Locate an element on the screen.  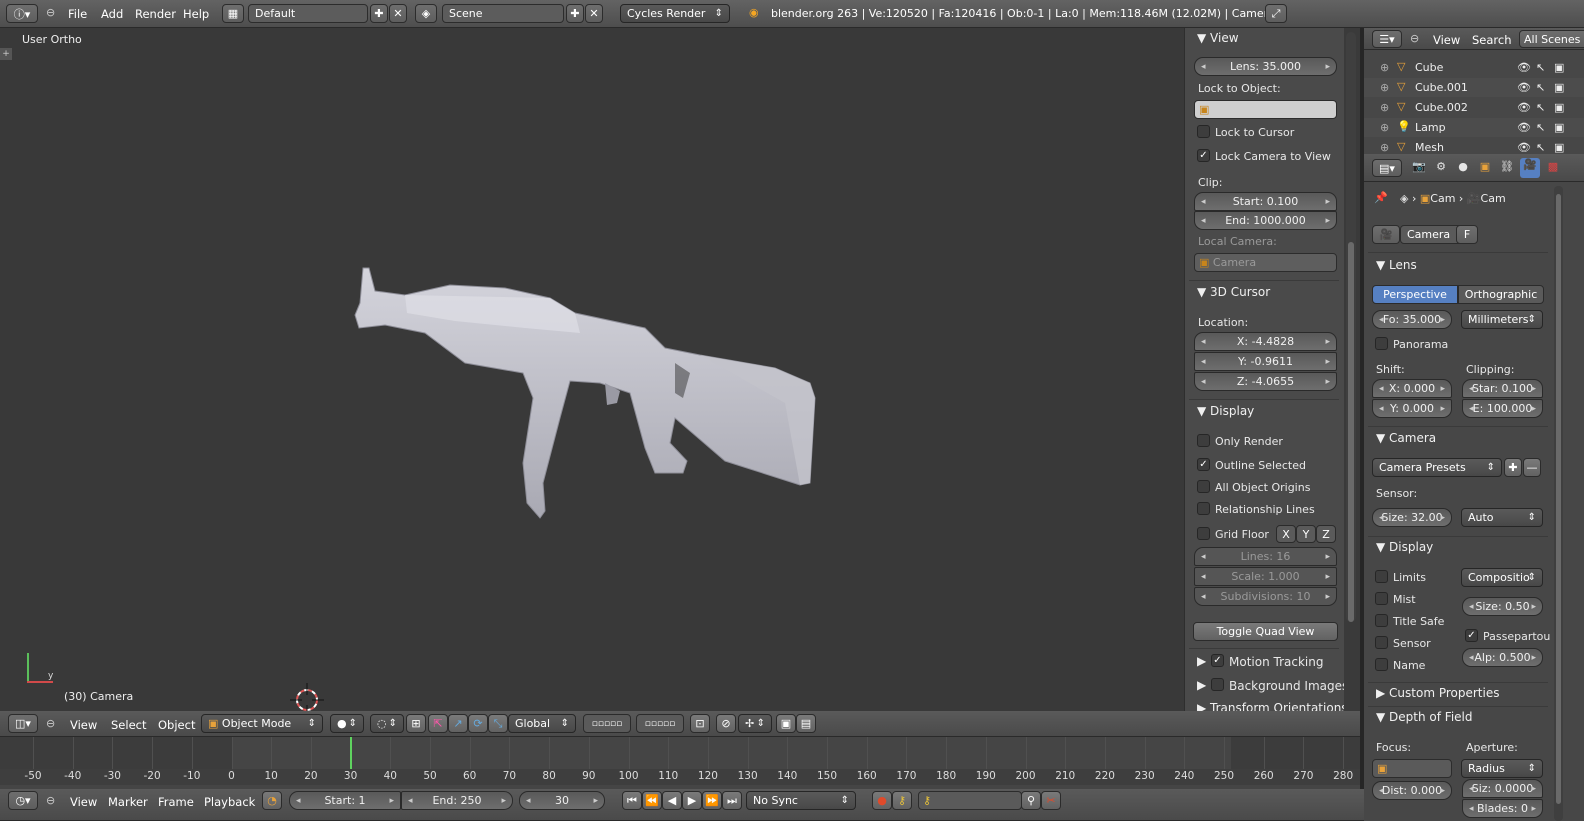
aperture-type-select: Radius is located at coordinates (1502, 768).